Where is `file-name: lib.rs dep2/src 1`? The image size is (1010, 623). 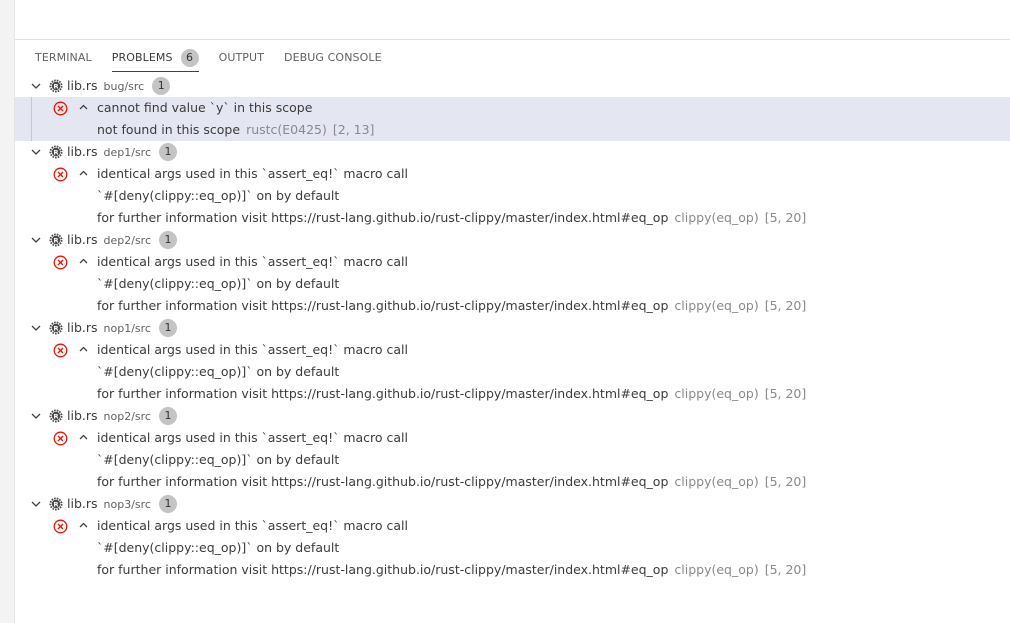
file-name: lib.rs dep2/src 1 is located at coordinates (122, 240).